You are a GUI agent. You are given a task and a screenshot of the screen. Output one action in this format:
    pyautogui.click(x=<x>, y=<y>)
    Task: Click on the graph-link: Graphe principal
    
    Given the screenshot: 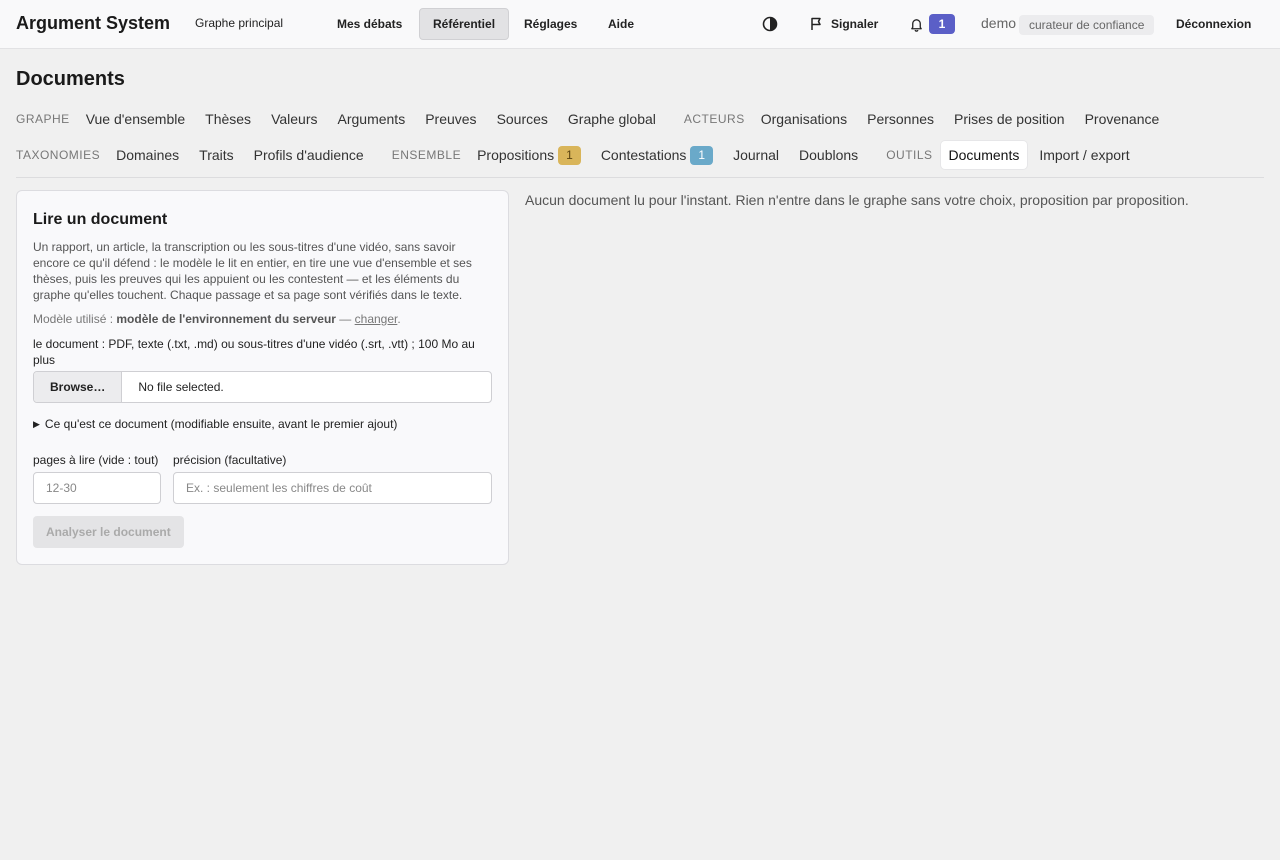 What is the action you would take?
    pyautogui.click(x=239, y=23)
    